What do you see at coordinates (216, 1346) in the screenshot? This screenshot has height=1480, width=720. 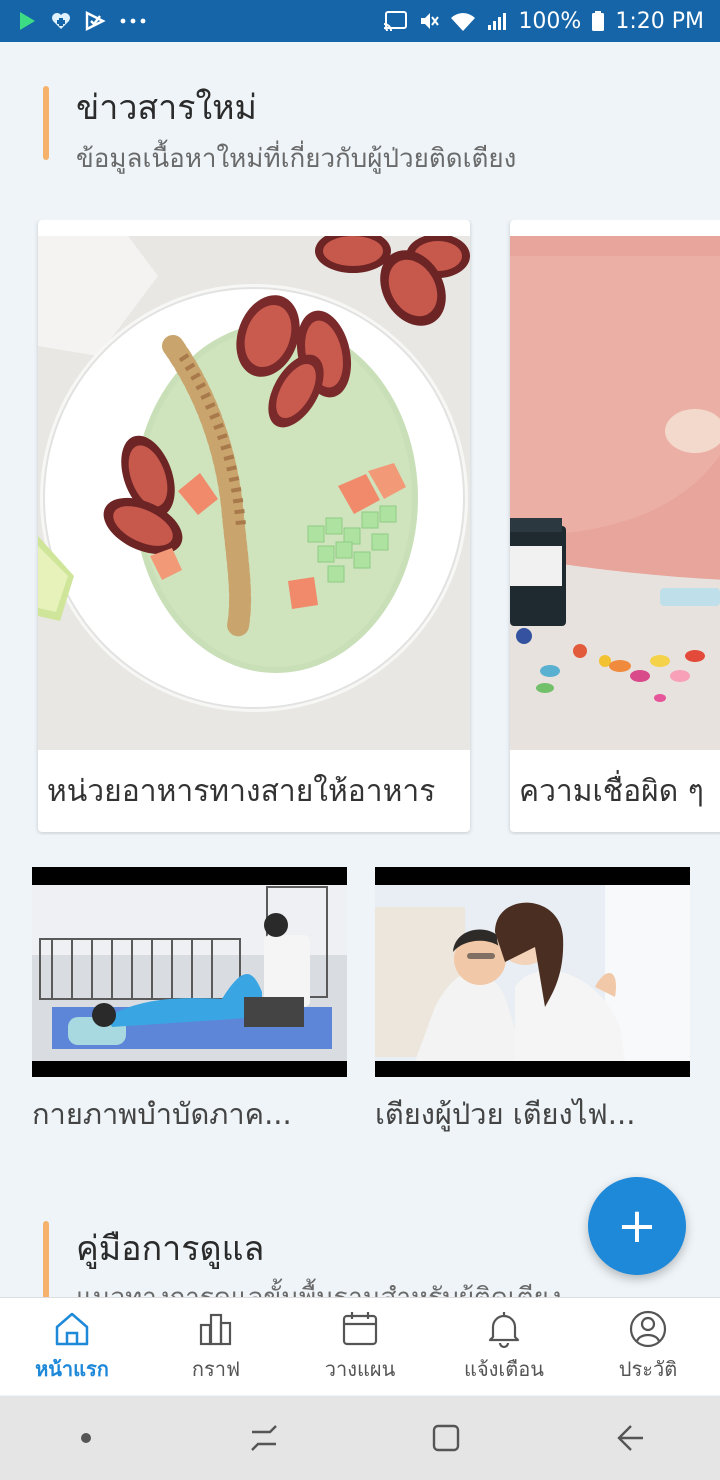 I see `nav-item-graph: กราฟ` at bounding box center [216, 1346].